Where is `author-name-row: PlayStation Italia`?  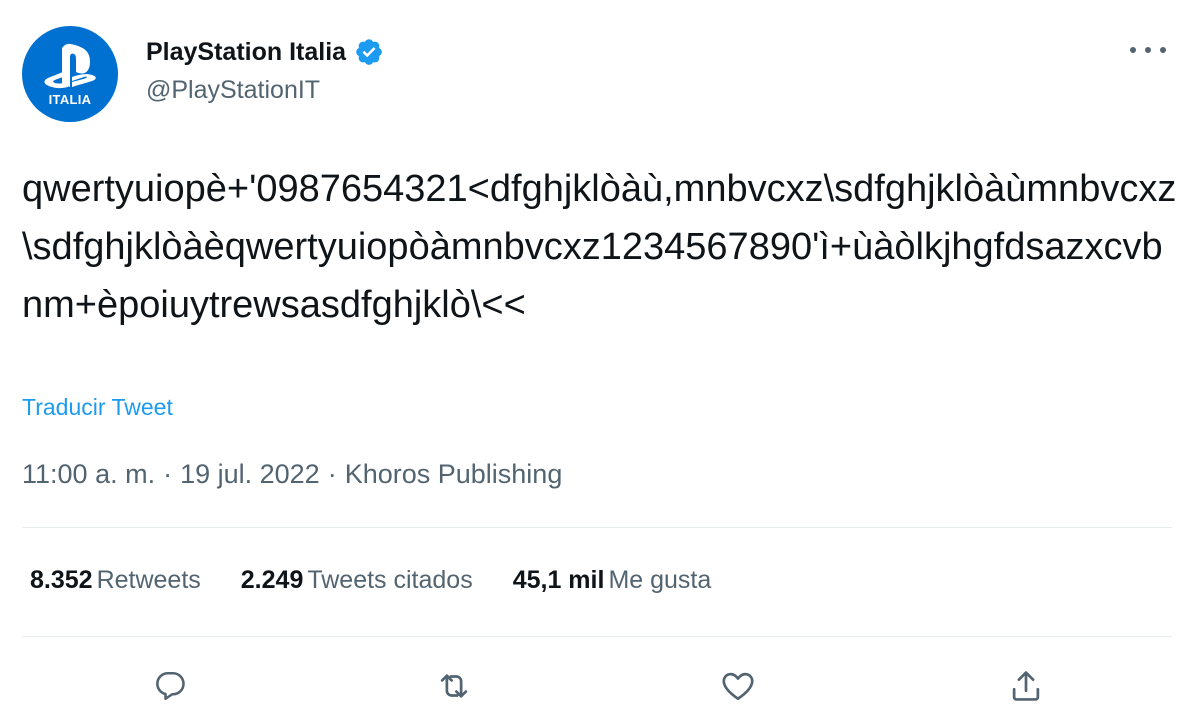 author-name-row: PlayStation Italia is located at coordinates (265, 52).